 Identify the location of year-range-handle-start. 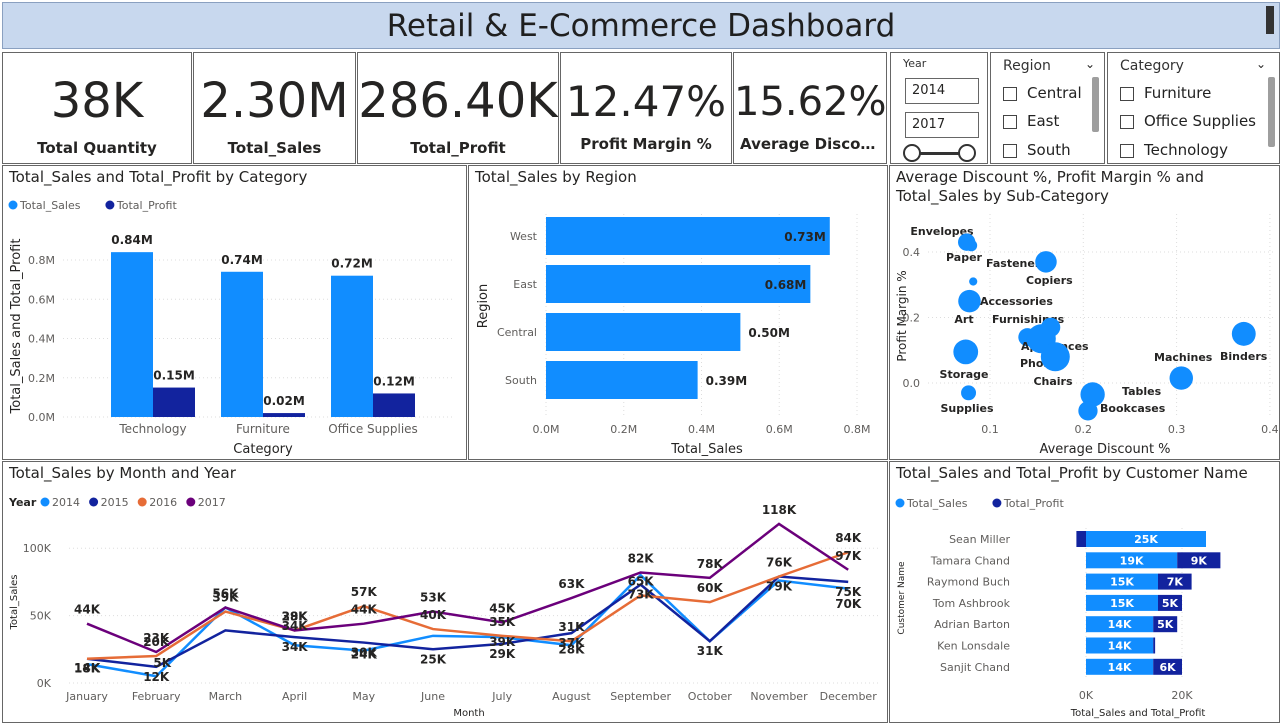
(912, 153).